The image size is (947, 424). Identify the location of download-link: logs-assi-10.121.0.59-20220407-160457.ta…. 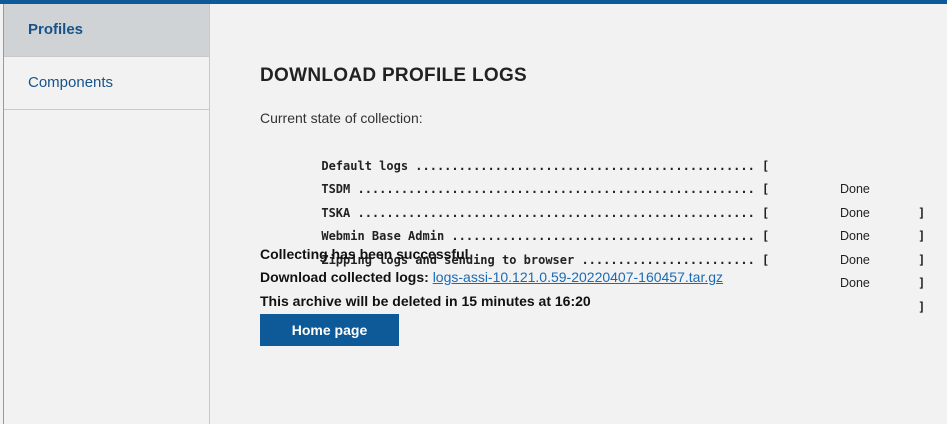
(578, 277).